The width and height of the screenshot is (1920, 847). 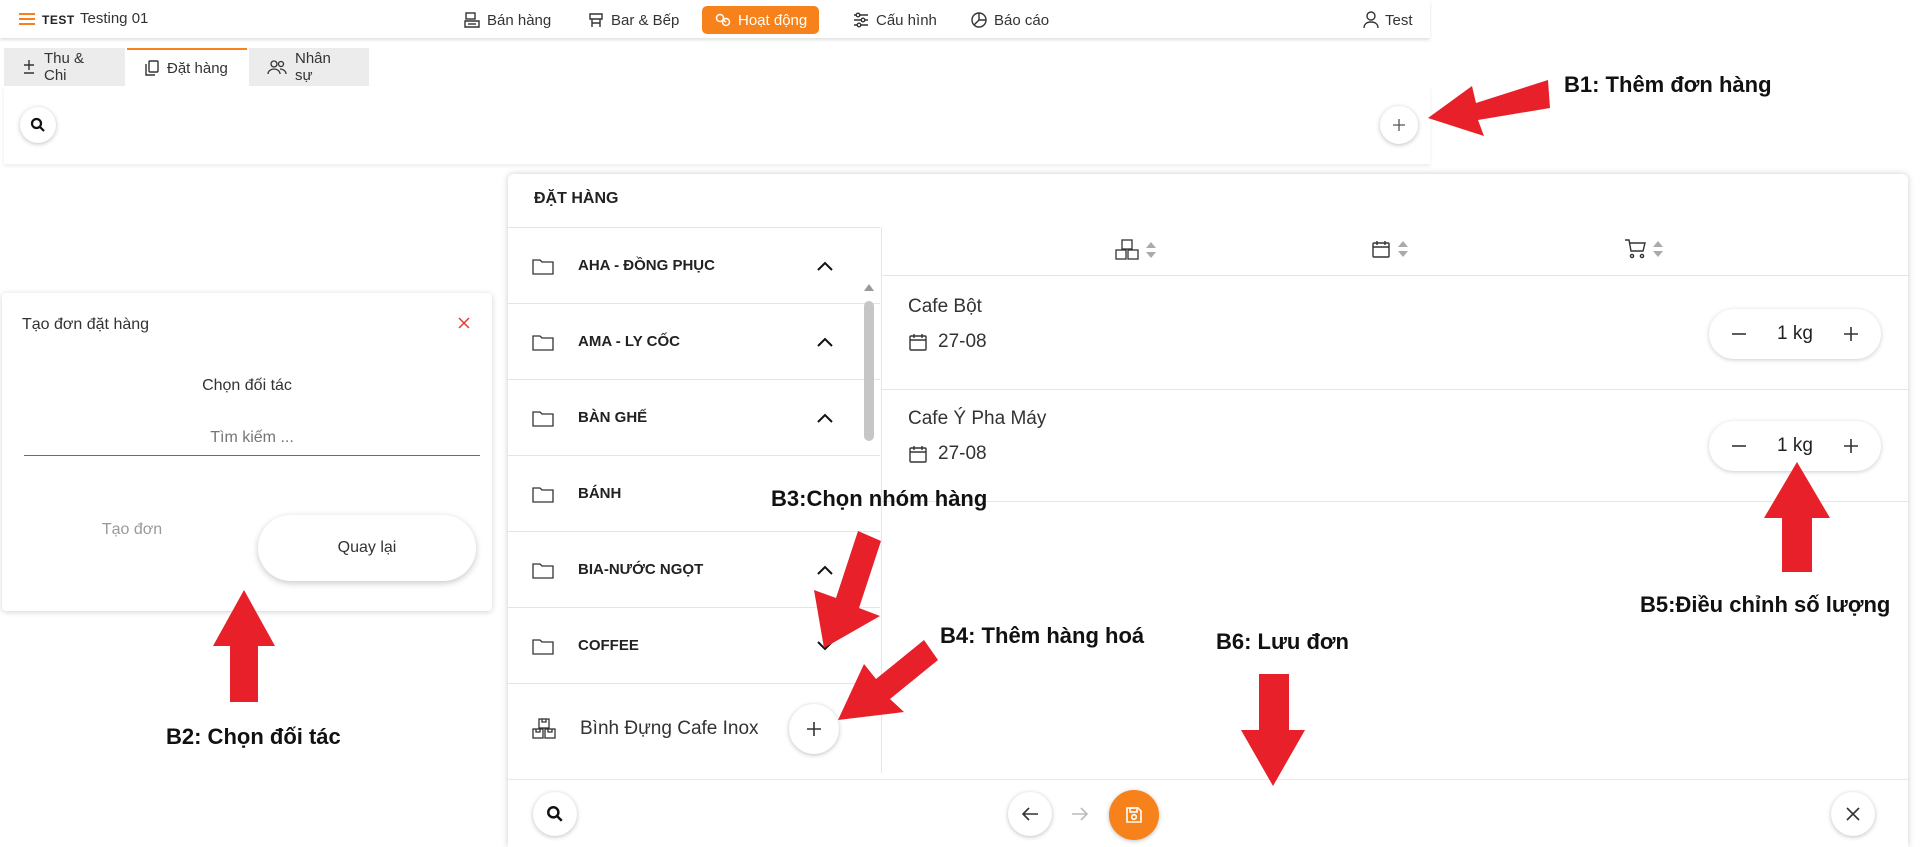 I want to click on annotation-b1: B1: Thêm đơn hàng, so click(x=1668, y=84).